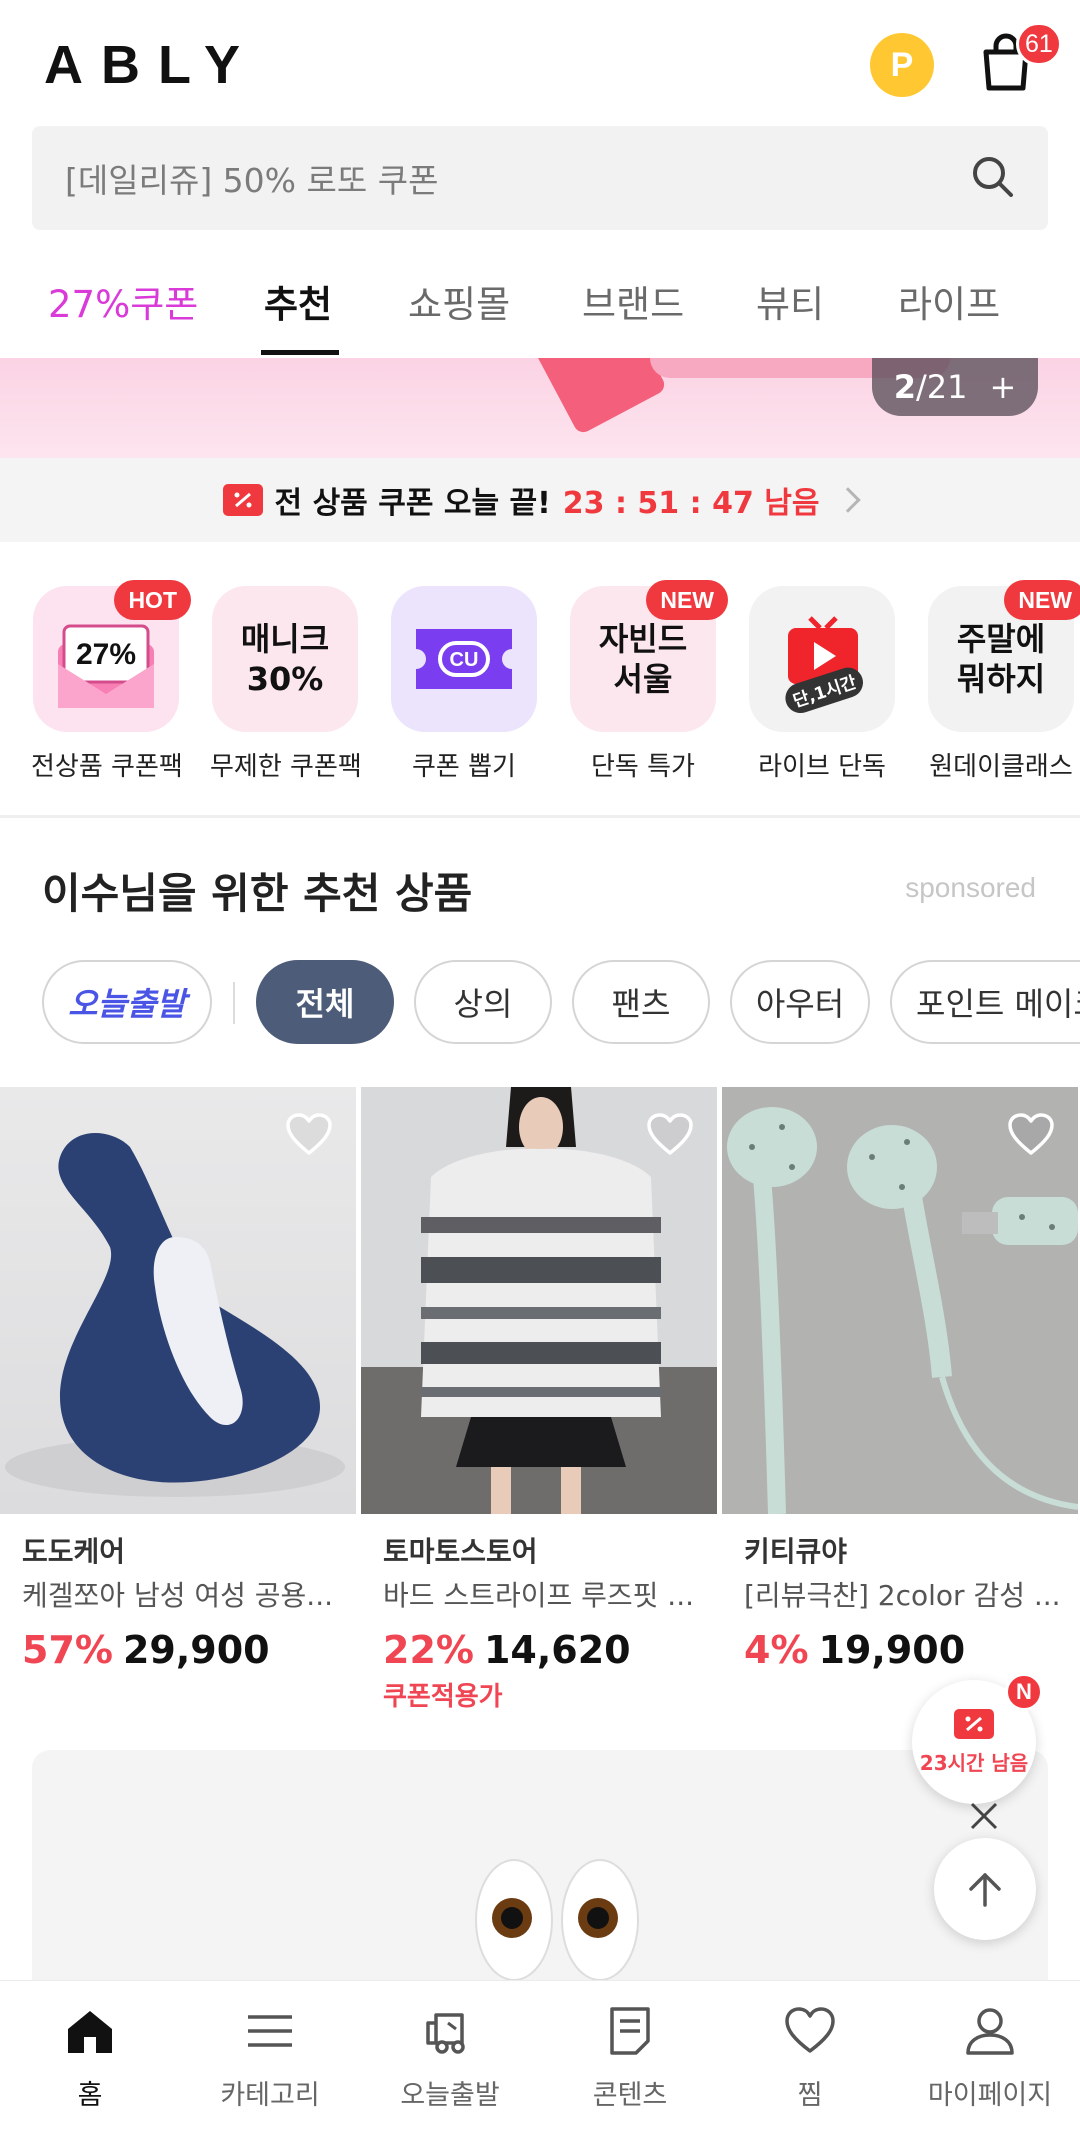 The width and height of the screenshot is (1080, 2129). I want to click on quick-item-live: 단,1시간 라이브 단독, so click(822, 684).